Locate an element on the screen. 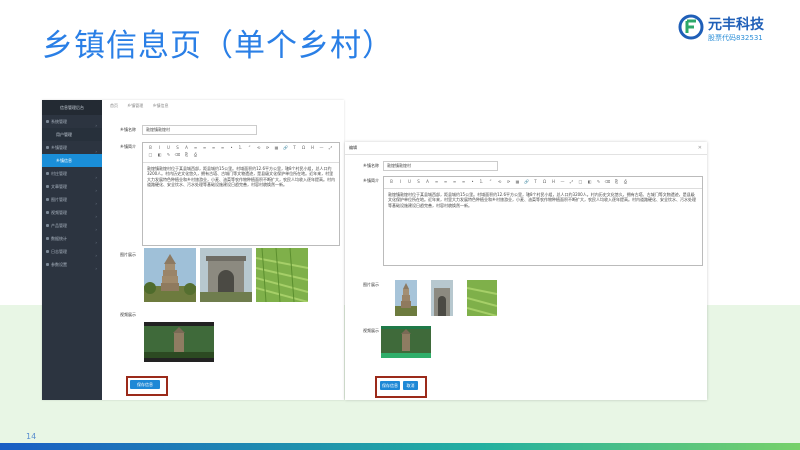 The height and width of the screenshot is (450, 800). sidebar-item: › 参数设置 is located at coordinates (72, 264).